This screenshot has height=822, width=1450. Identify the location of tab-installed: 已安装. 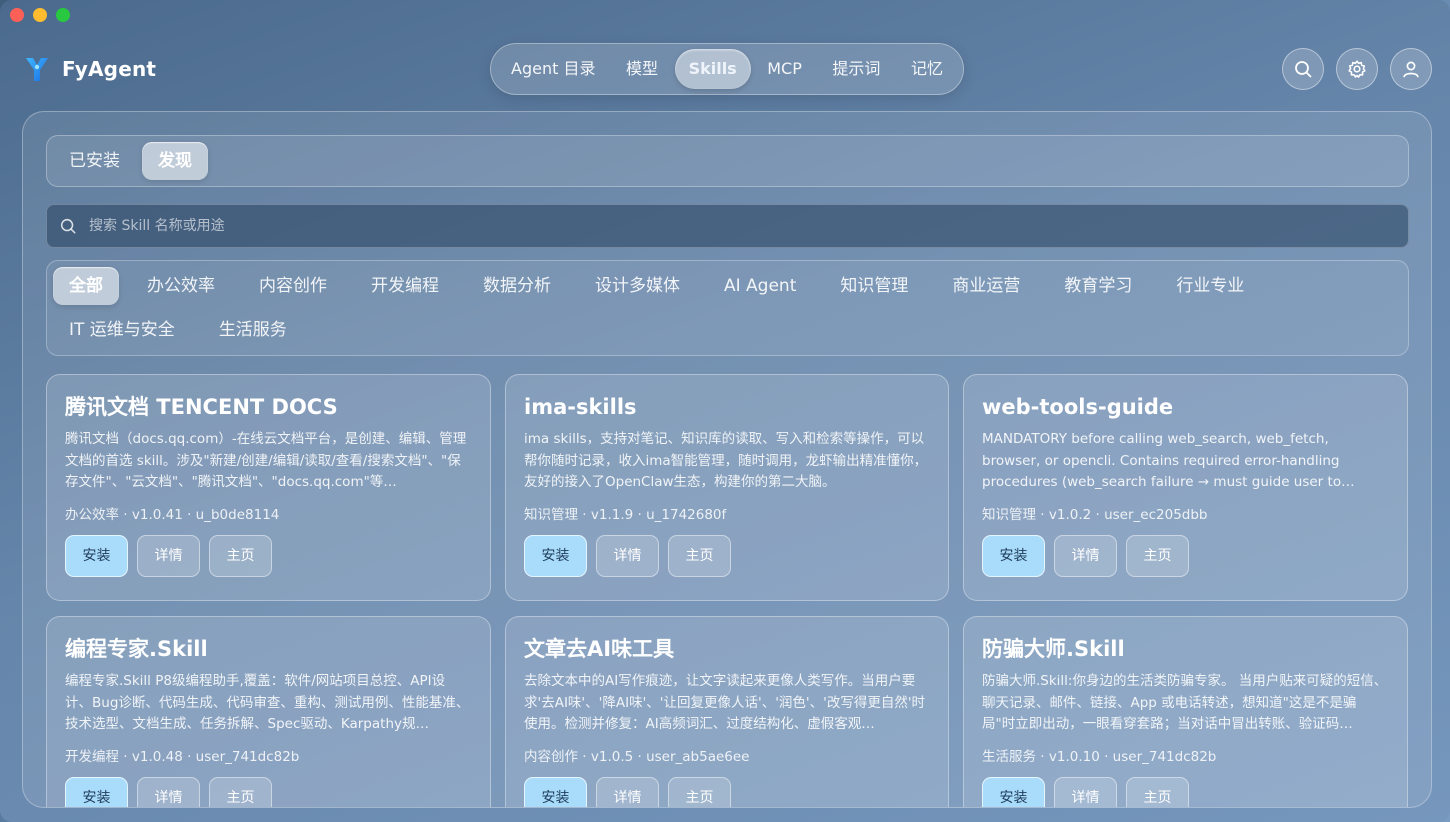
(94, 161).